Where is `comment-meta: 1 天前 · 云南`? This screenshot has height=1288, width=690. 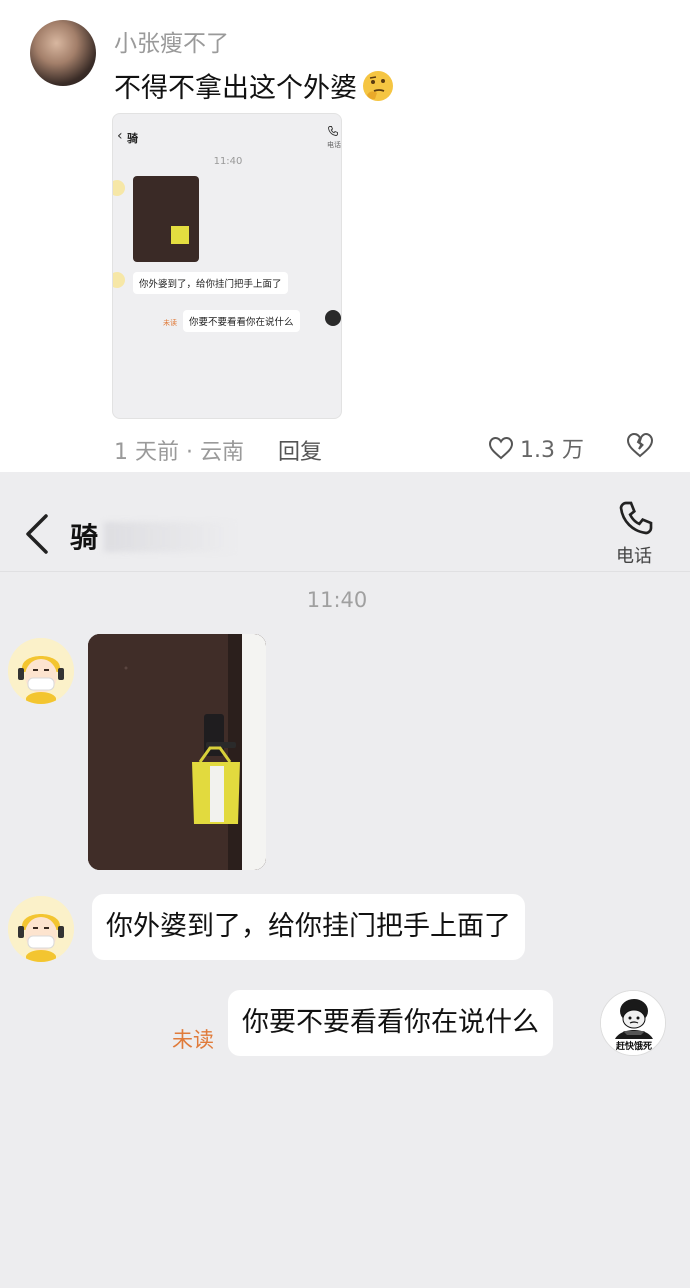
comment-meta: 1 天前 · 云南 is located at coordinates (179, 452).